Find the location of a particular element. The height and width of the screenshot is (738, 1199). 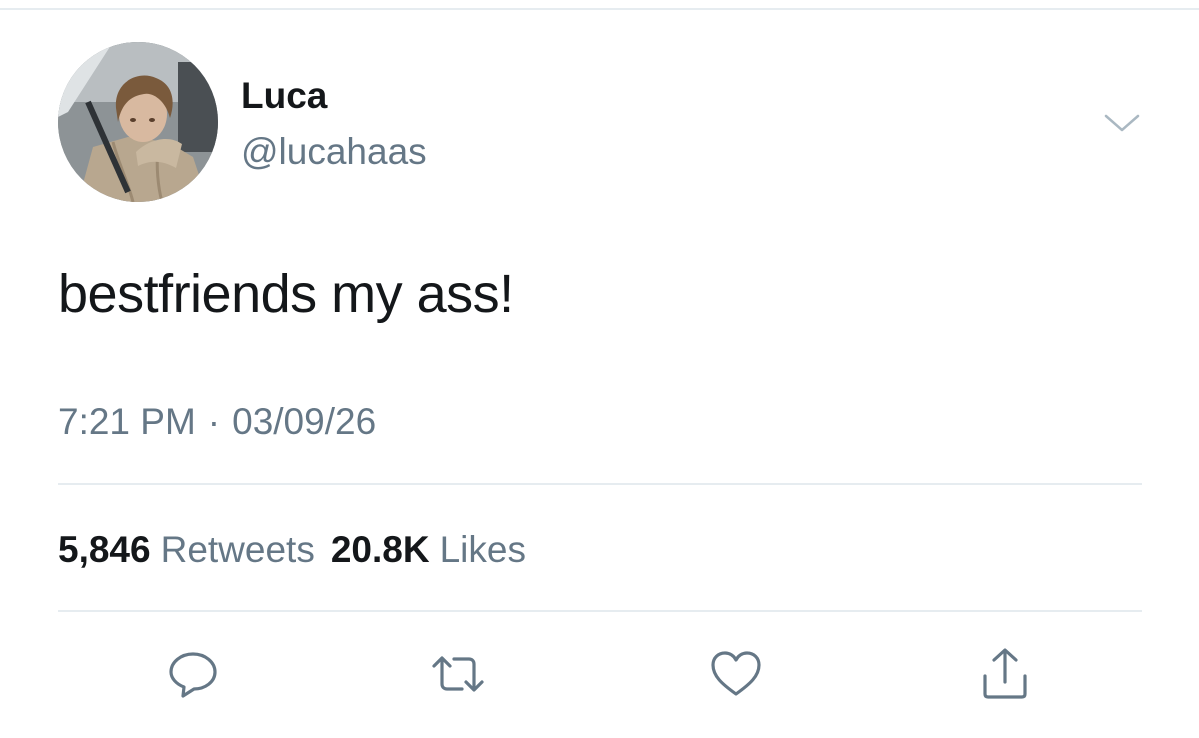

retweets-count: 5,846 is located at coordinates (104, 549).